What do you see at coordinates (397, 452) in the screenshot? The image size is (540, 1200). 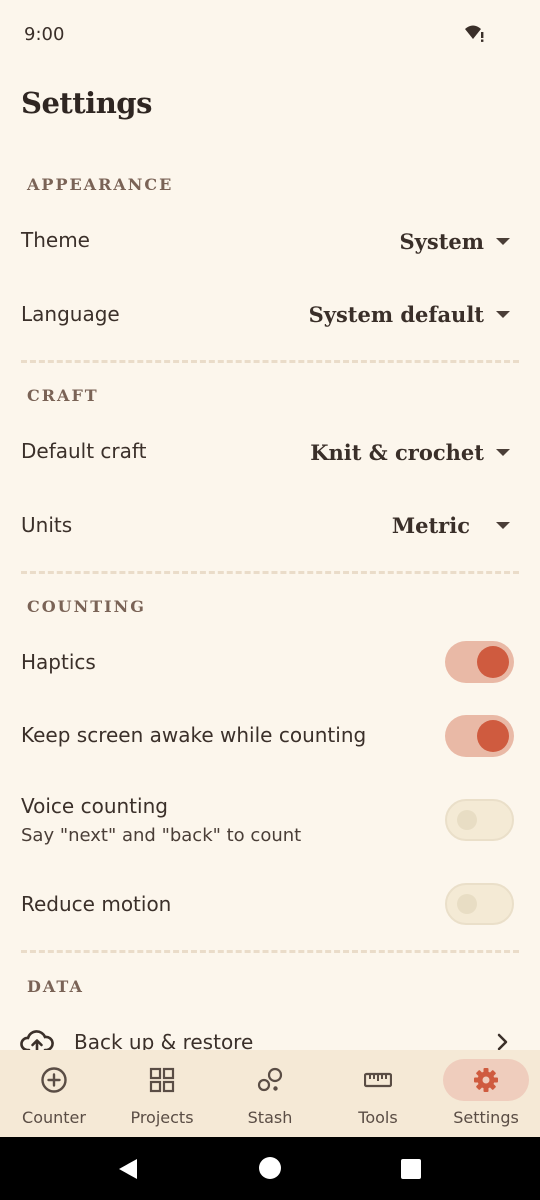 I see `default-craft-value: Knit & crochet` at bounding box center [397, 452].